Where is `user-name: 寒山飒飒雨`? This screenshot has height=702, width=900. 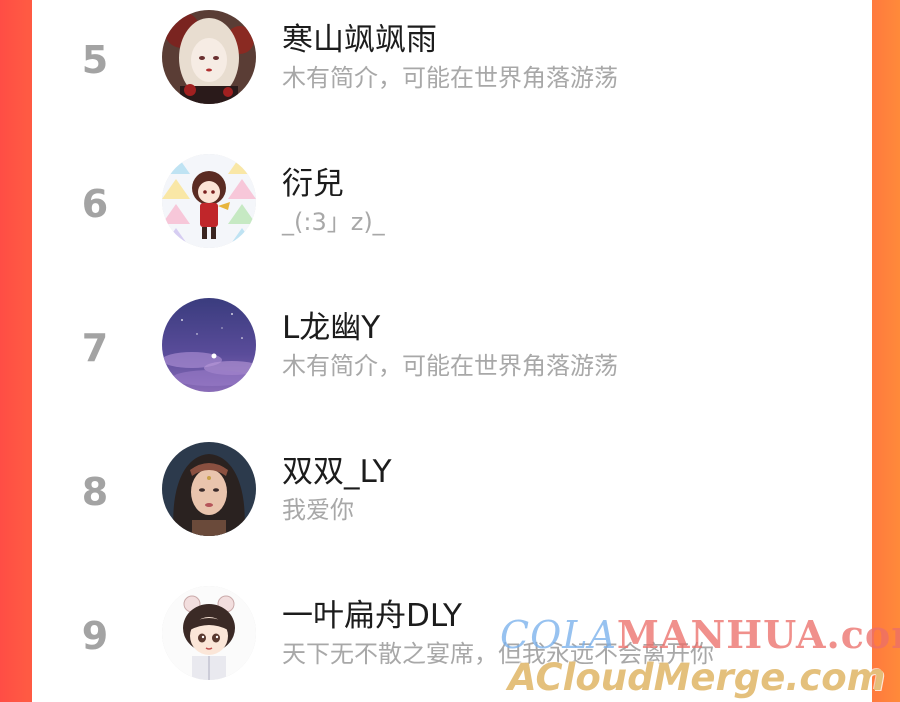
user-name: 寒山飒飒雨 is located at coordinates (359, 36).